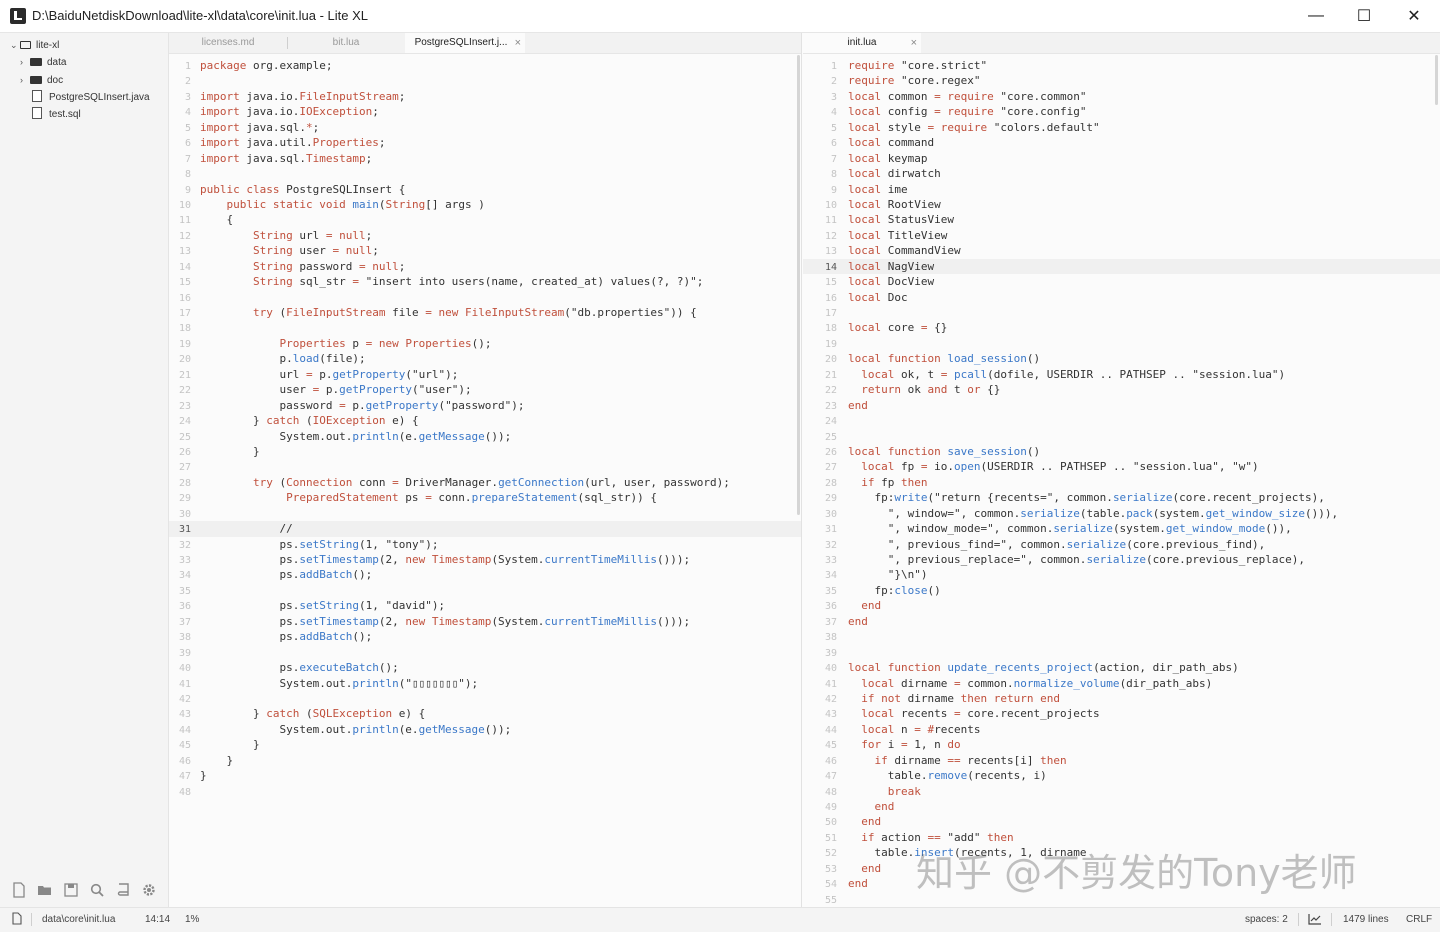 This screenshot has width=1440, height=932. I want to click on maximize-button: ☐, so click(1364, 16).